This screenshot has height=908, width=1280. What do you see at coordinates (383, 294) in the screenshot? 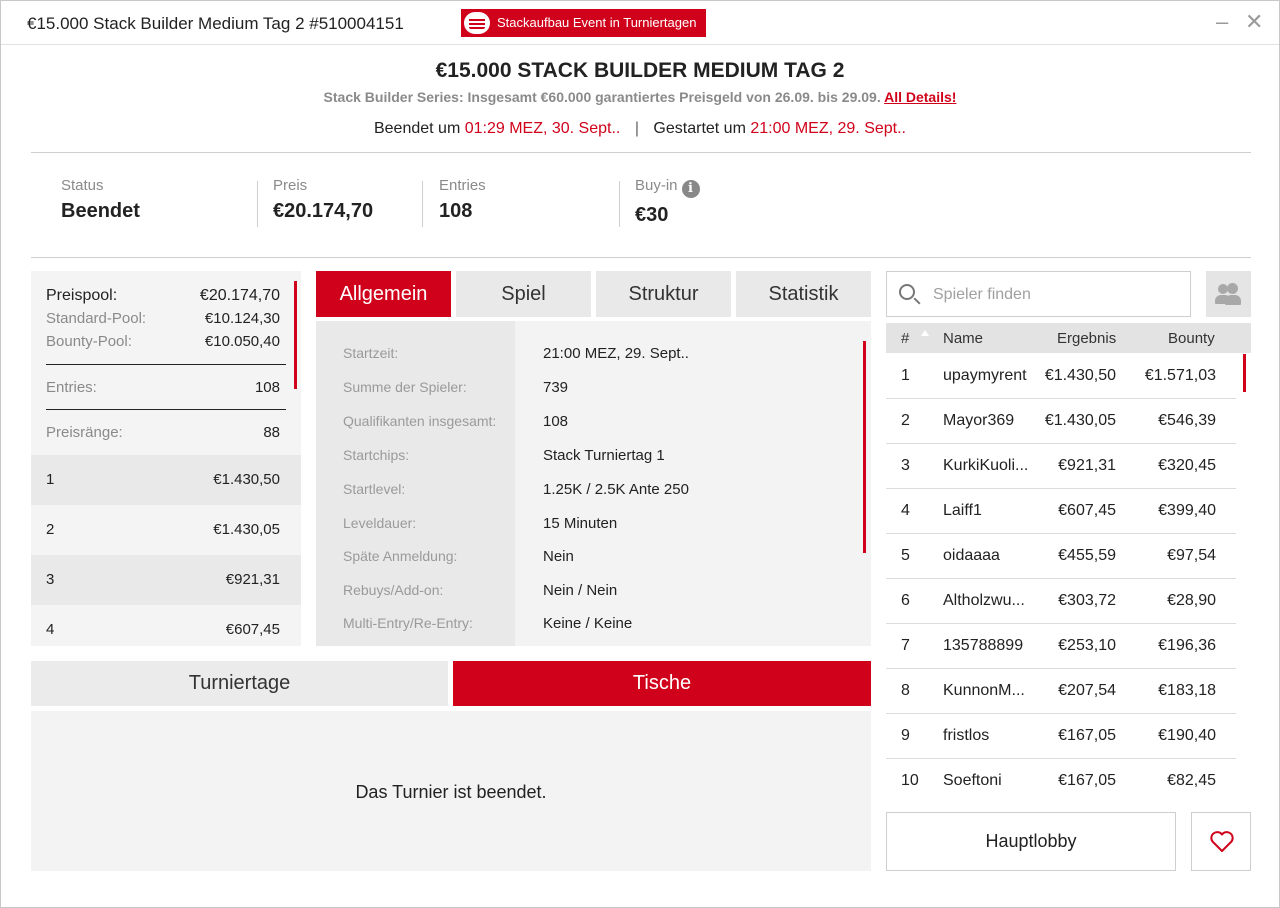
I see `tab-allgemein: Allgemein` at bounding box center [383, 294].